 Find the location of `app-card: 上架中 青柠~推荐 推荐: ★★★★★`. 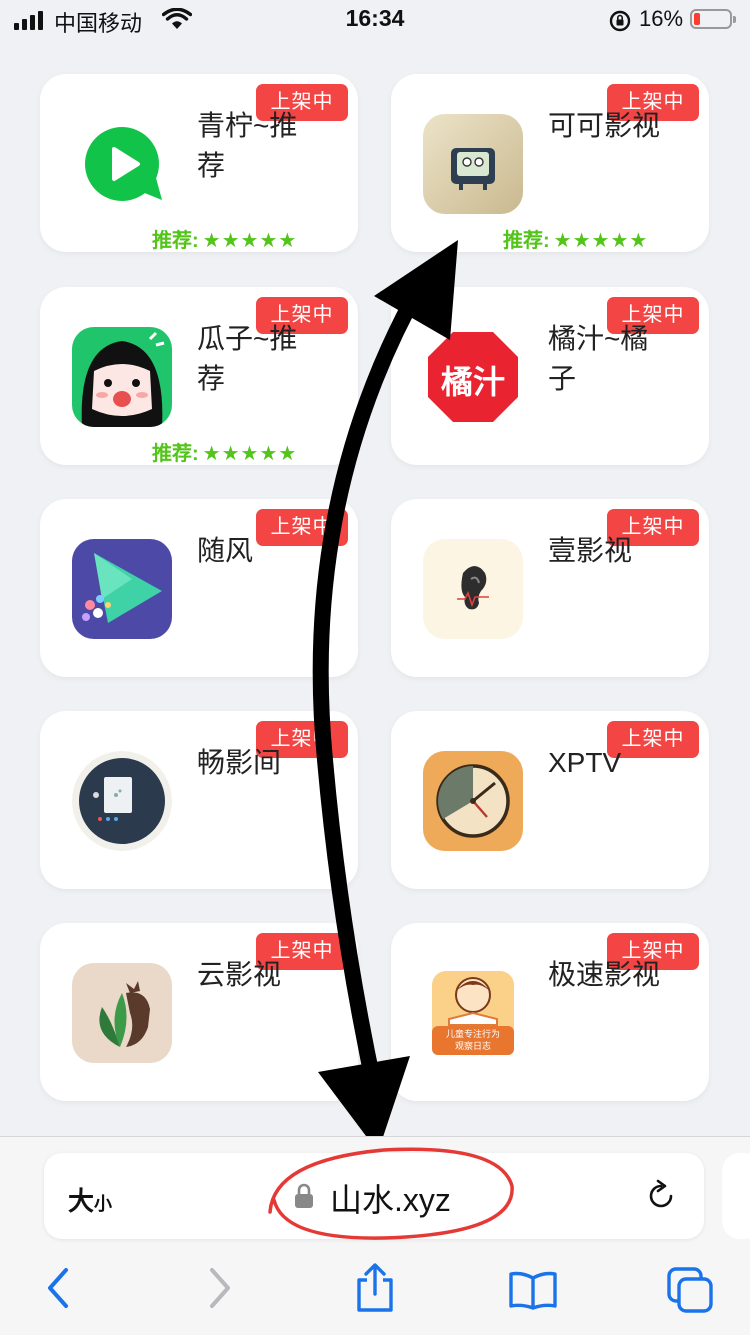

app-card: 上架中 青柠~推荐 推荐: ★★★★★ is located at coordinates (199, 163).